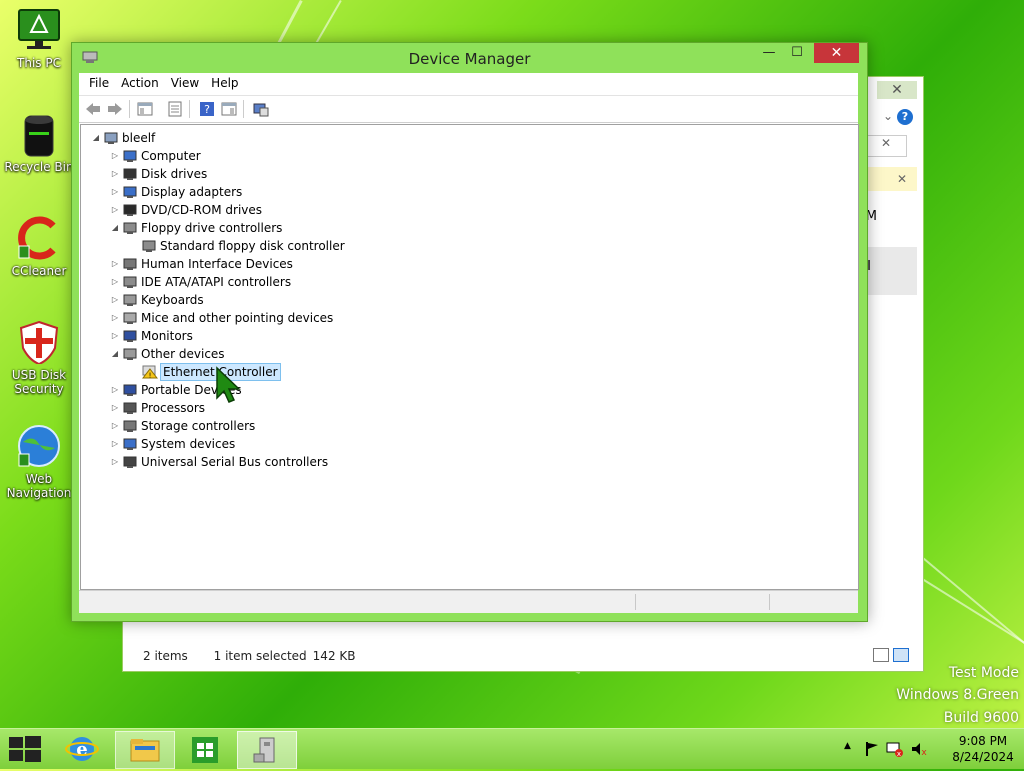  Describe the element at coordinates (198, 426) in the screenshot. I see `tree-node-label: Storage controllers` at that location.